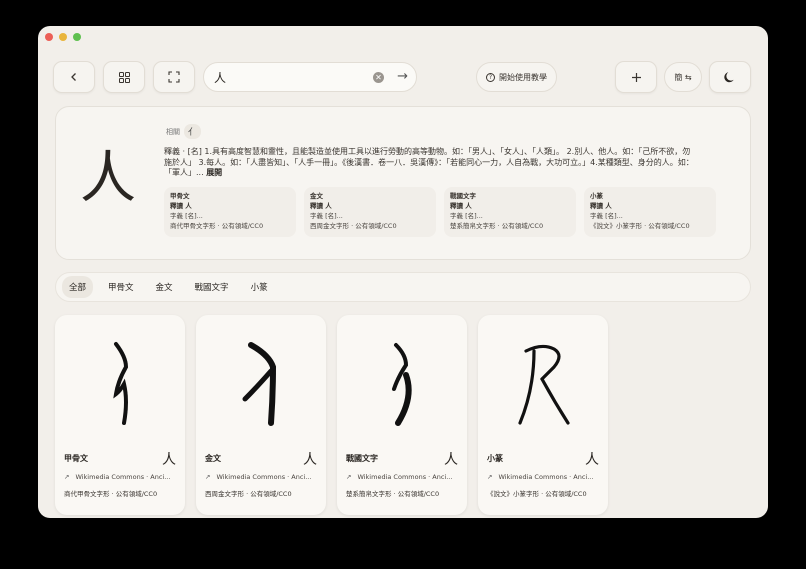  I want to click on bronze-glyph-icon, so click(261, 384).